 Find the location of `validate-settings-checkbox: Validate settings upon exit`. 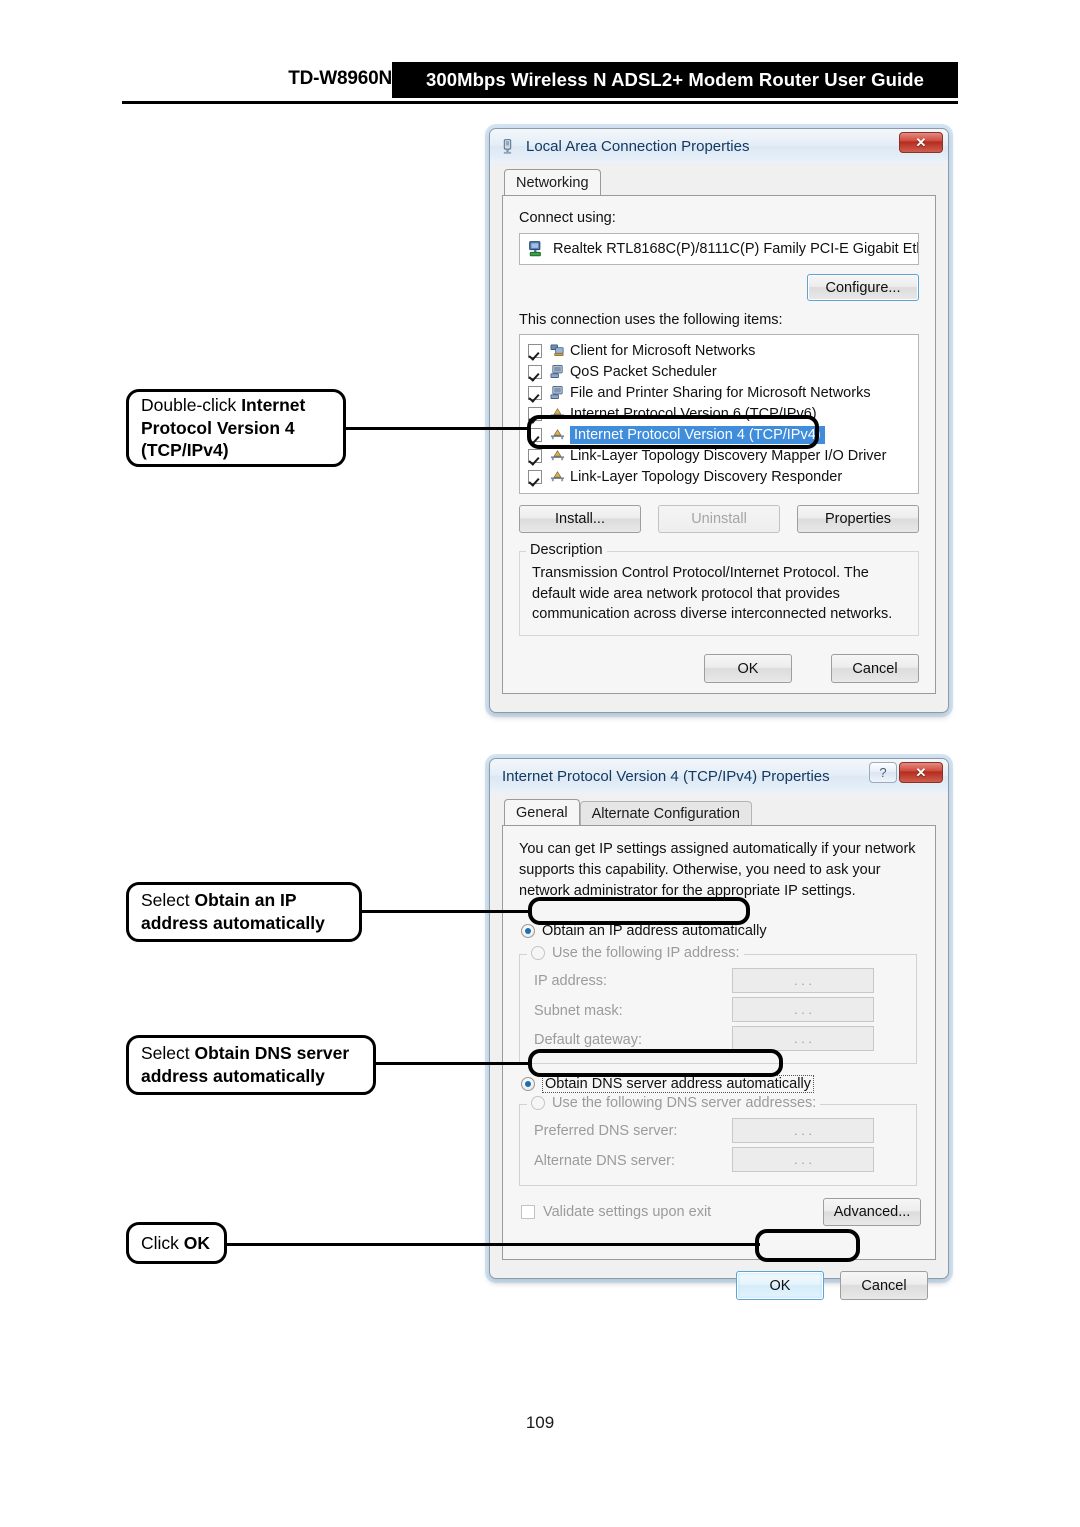

validate-settings-checkbox: Validate settings upon exit is located at coordinates (616, 1212).